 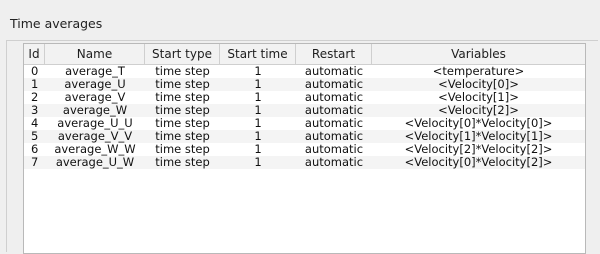 What do you see at coordinates (34, 162) in the screenshot?
I see `cell-id: 7` at bounding box center [34, 162].